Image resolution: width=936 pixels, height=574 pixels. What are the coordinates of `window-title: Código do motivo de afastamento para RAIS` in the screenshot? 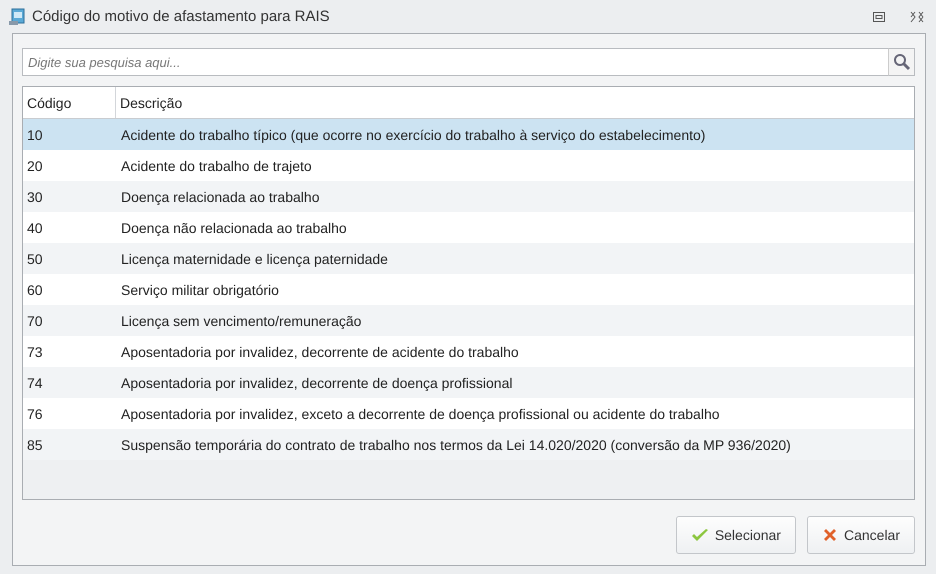 It's located at (181, 16).